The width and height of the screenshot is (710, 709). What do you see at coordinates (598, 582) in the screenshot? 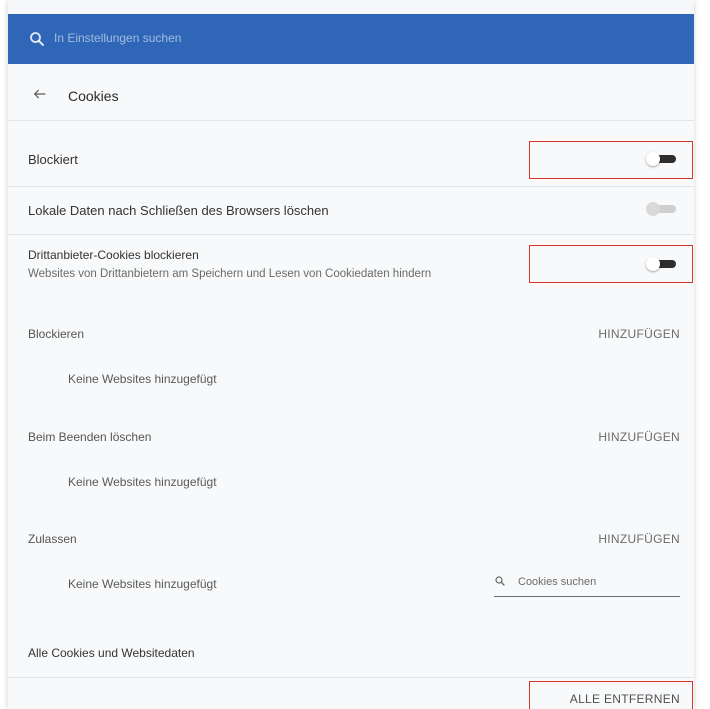
I see `cookies-search-input` at bounding box center [598, 582].